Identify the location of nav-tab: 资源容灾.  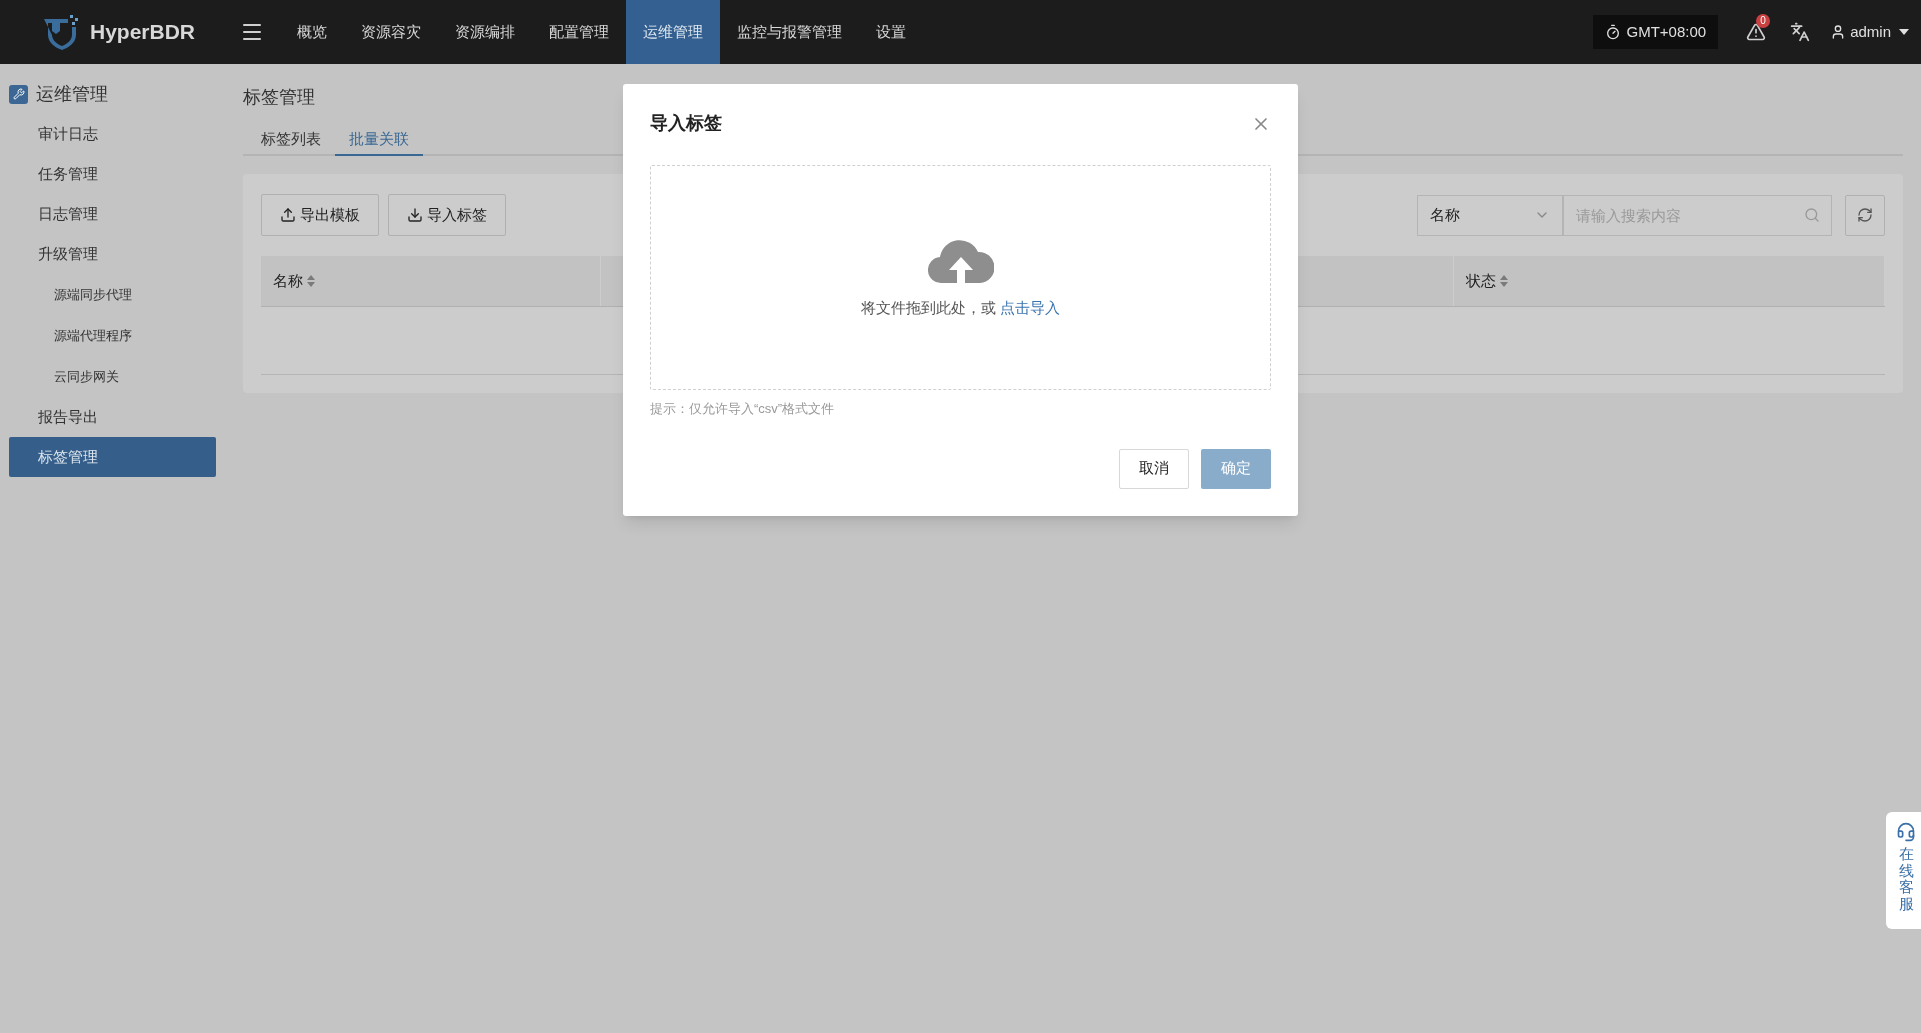
(391, 32).